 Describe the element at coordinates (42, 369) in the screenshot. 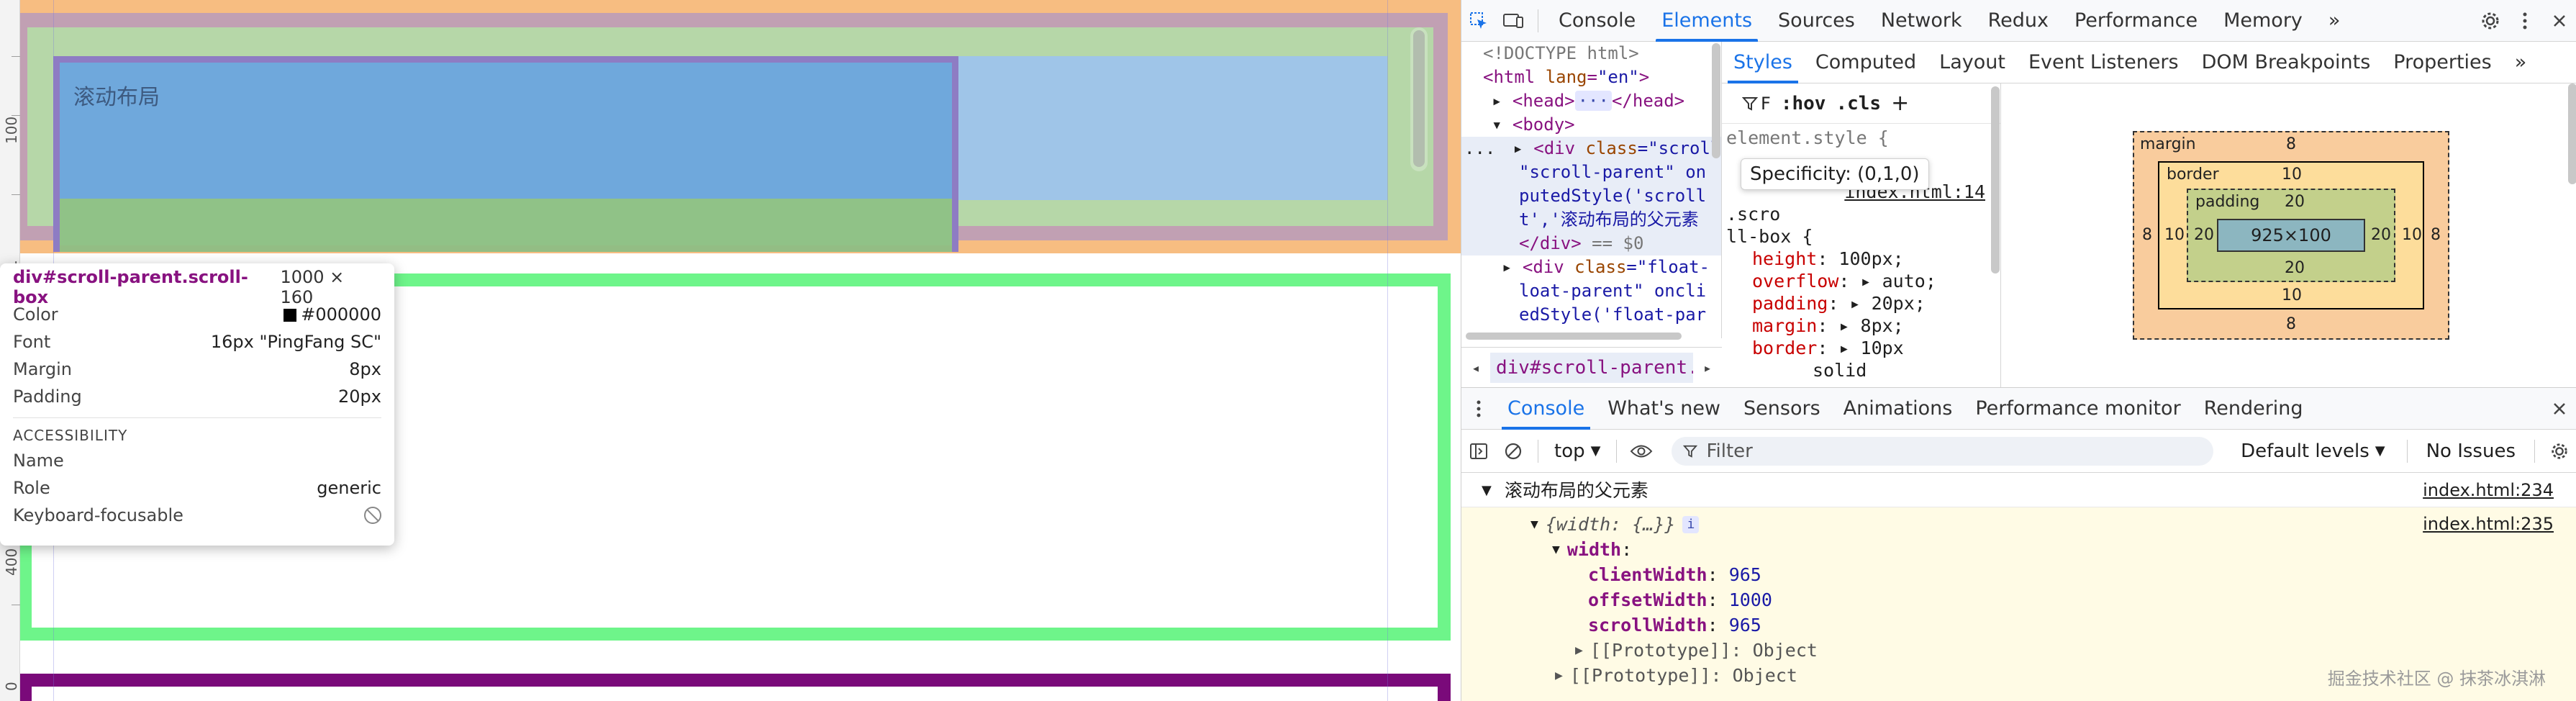

I see `tooltip-key: Margin` at that location.